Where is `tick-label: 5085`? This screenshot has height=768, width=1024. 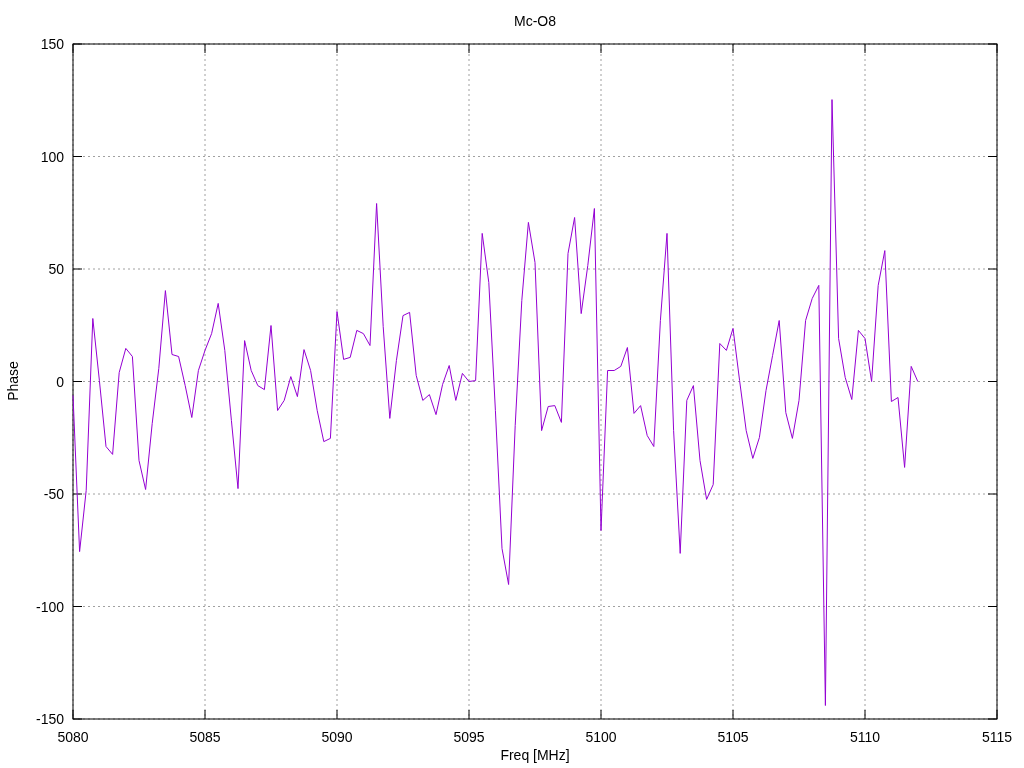 tick-label: 5085 is located at coordinates (205, 737).